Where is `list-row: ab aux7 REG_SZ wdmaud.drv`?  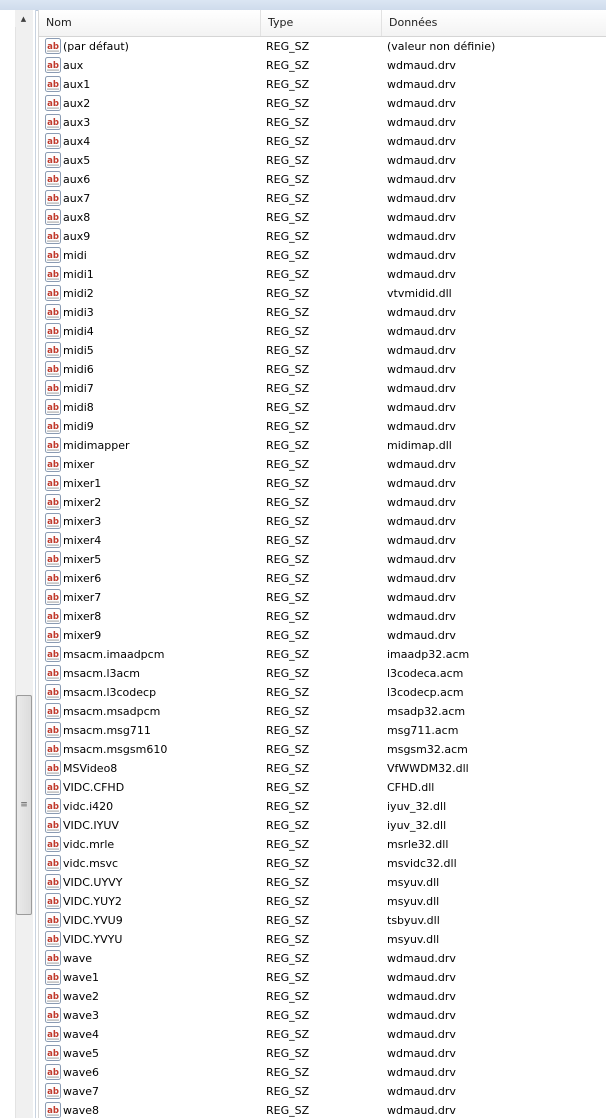
list-row: ab aux7 REG_SZ wdmaud.drv is located at coordinates (322, 198).